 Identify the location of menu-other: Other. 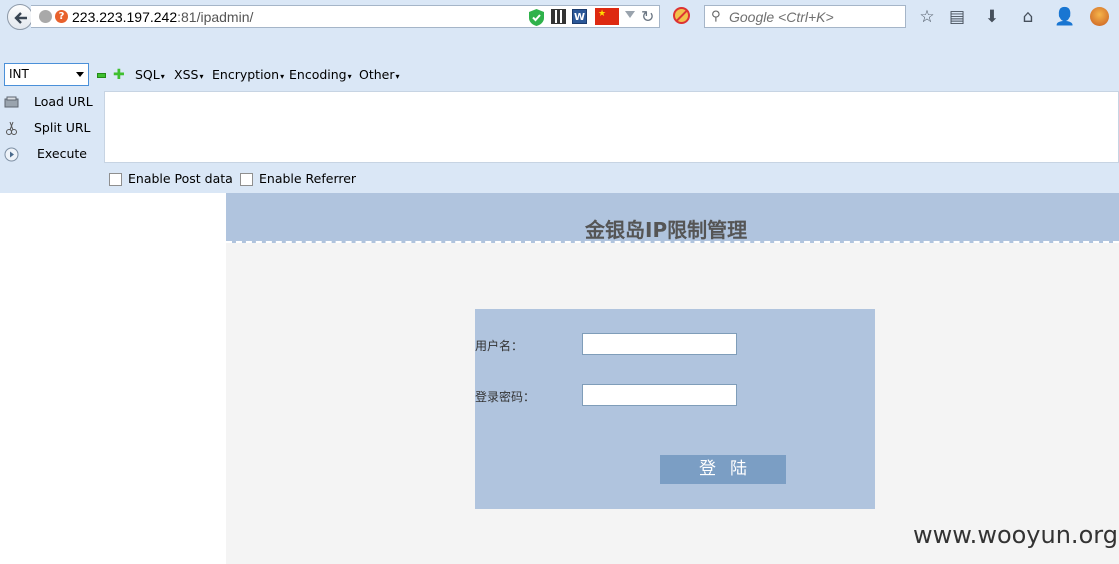
(379, 74).